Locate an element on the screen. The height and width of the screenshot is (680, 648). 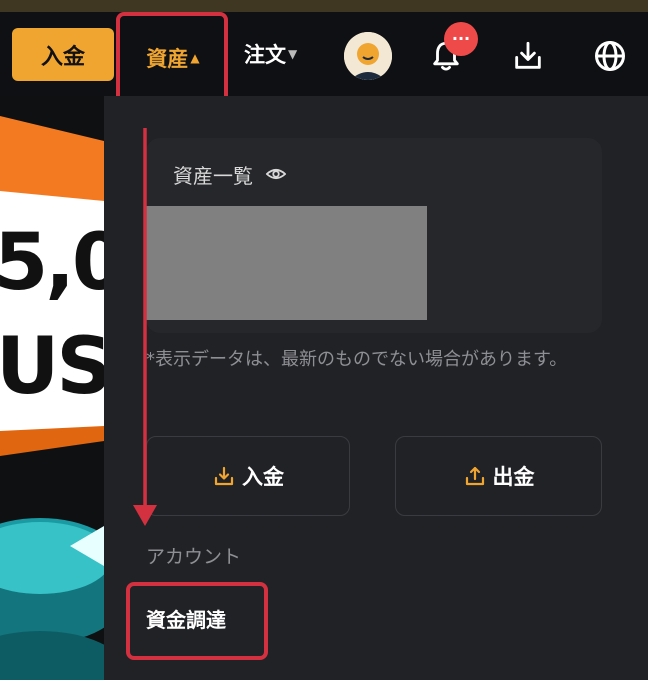
banner-unit: US is located at coordinates (52, 367).